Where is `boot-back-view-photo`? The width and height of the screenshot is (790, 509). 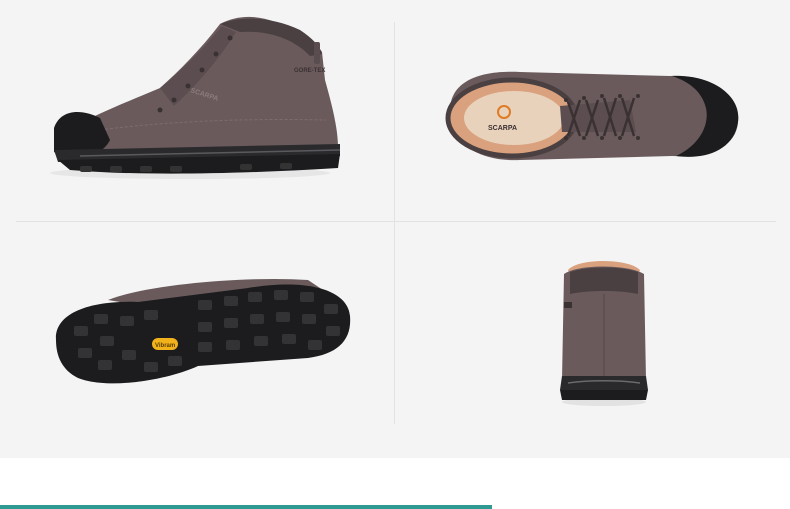 boot-back-view-photo is located at coordinates (603, 330).